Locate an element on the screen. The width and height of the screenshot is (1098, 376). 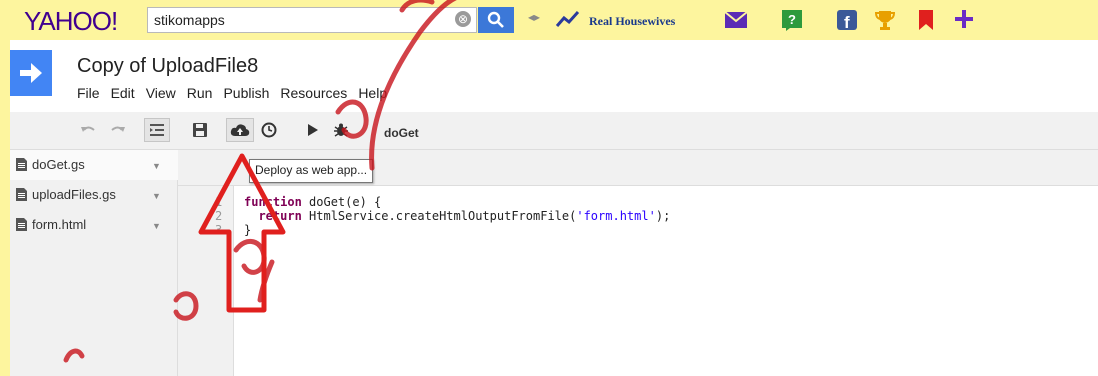
line-number: 3 is located at coordinates (219, 230).